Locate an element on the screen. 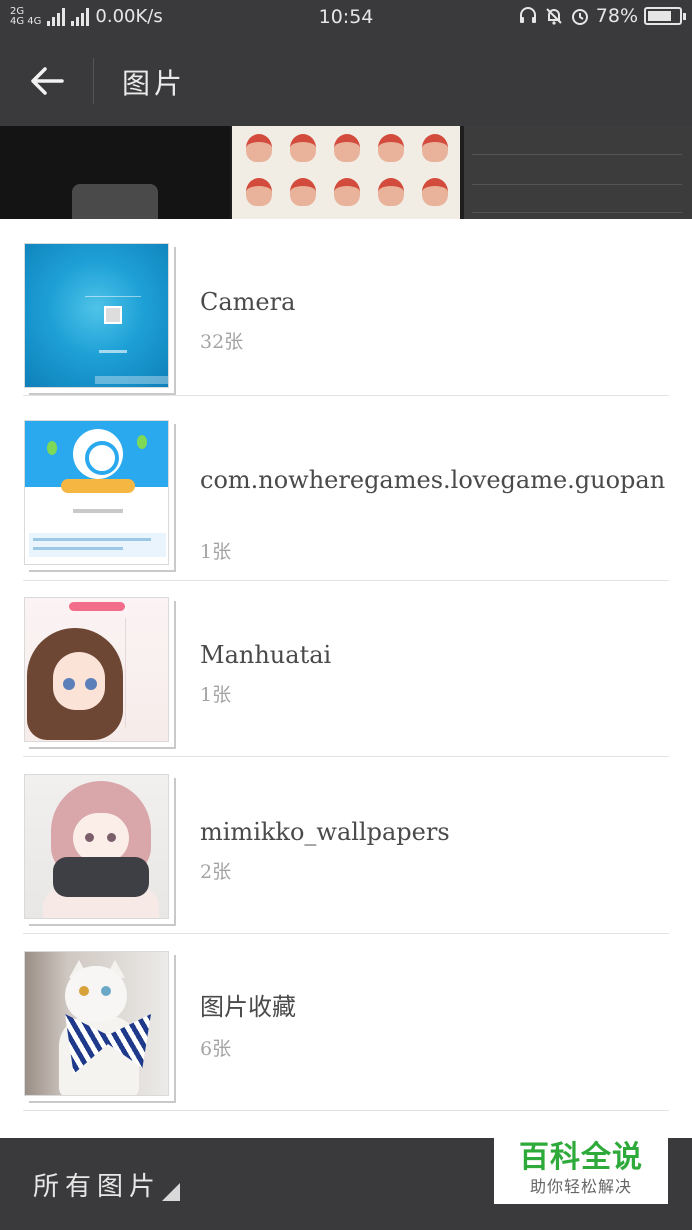  album-item-favorites: 图片收藏 6张 is located at coordinates (346, 1022).